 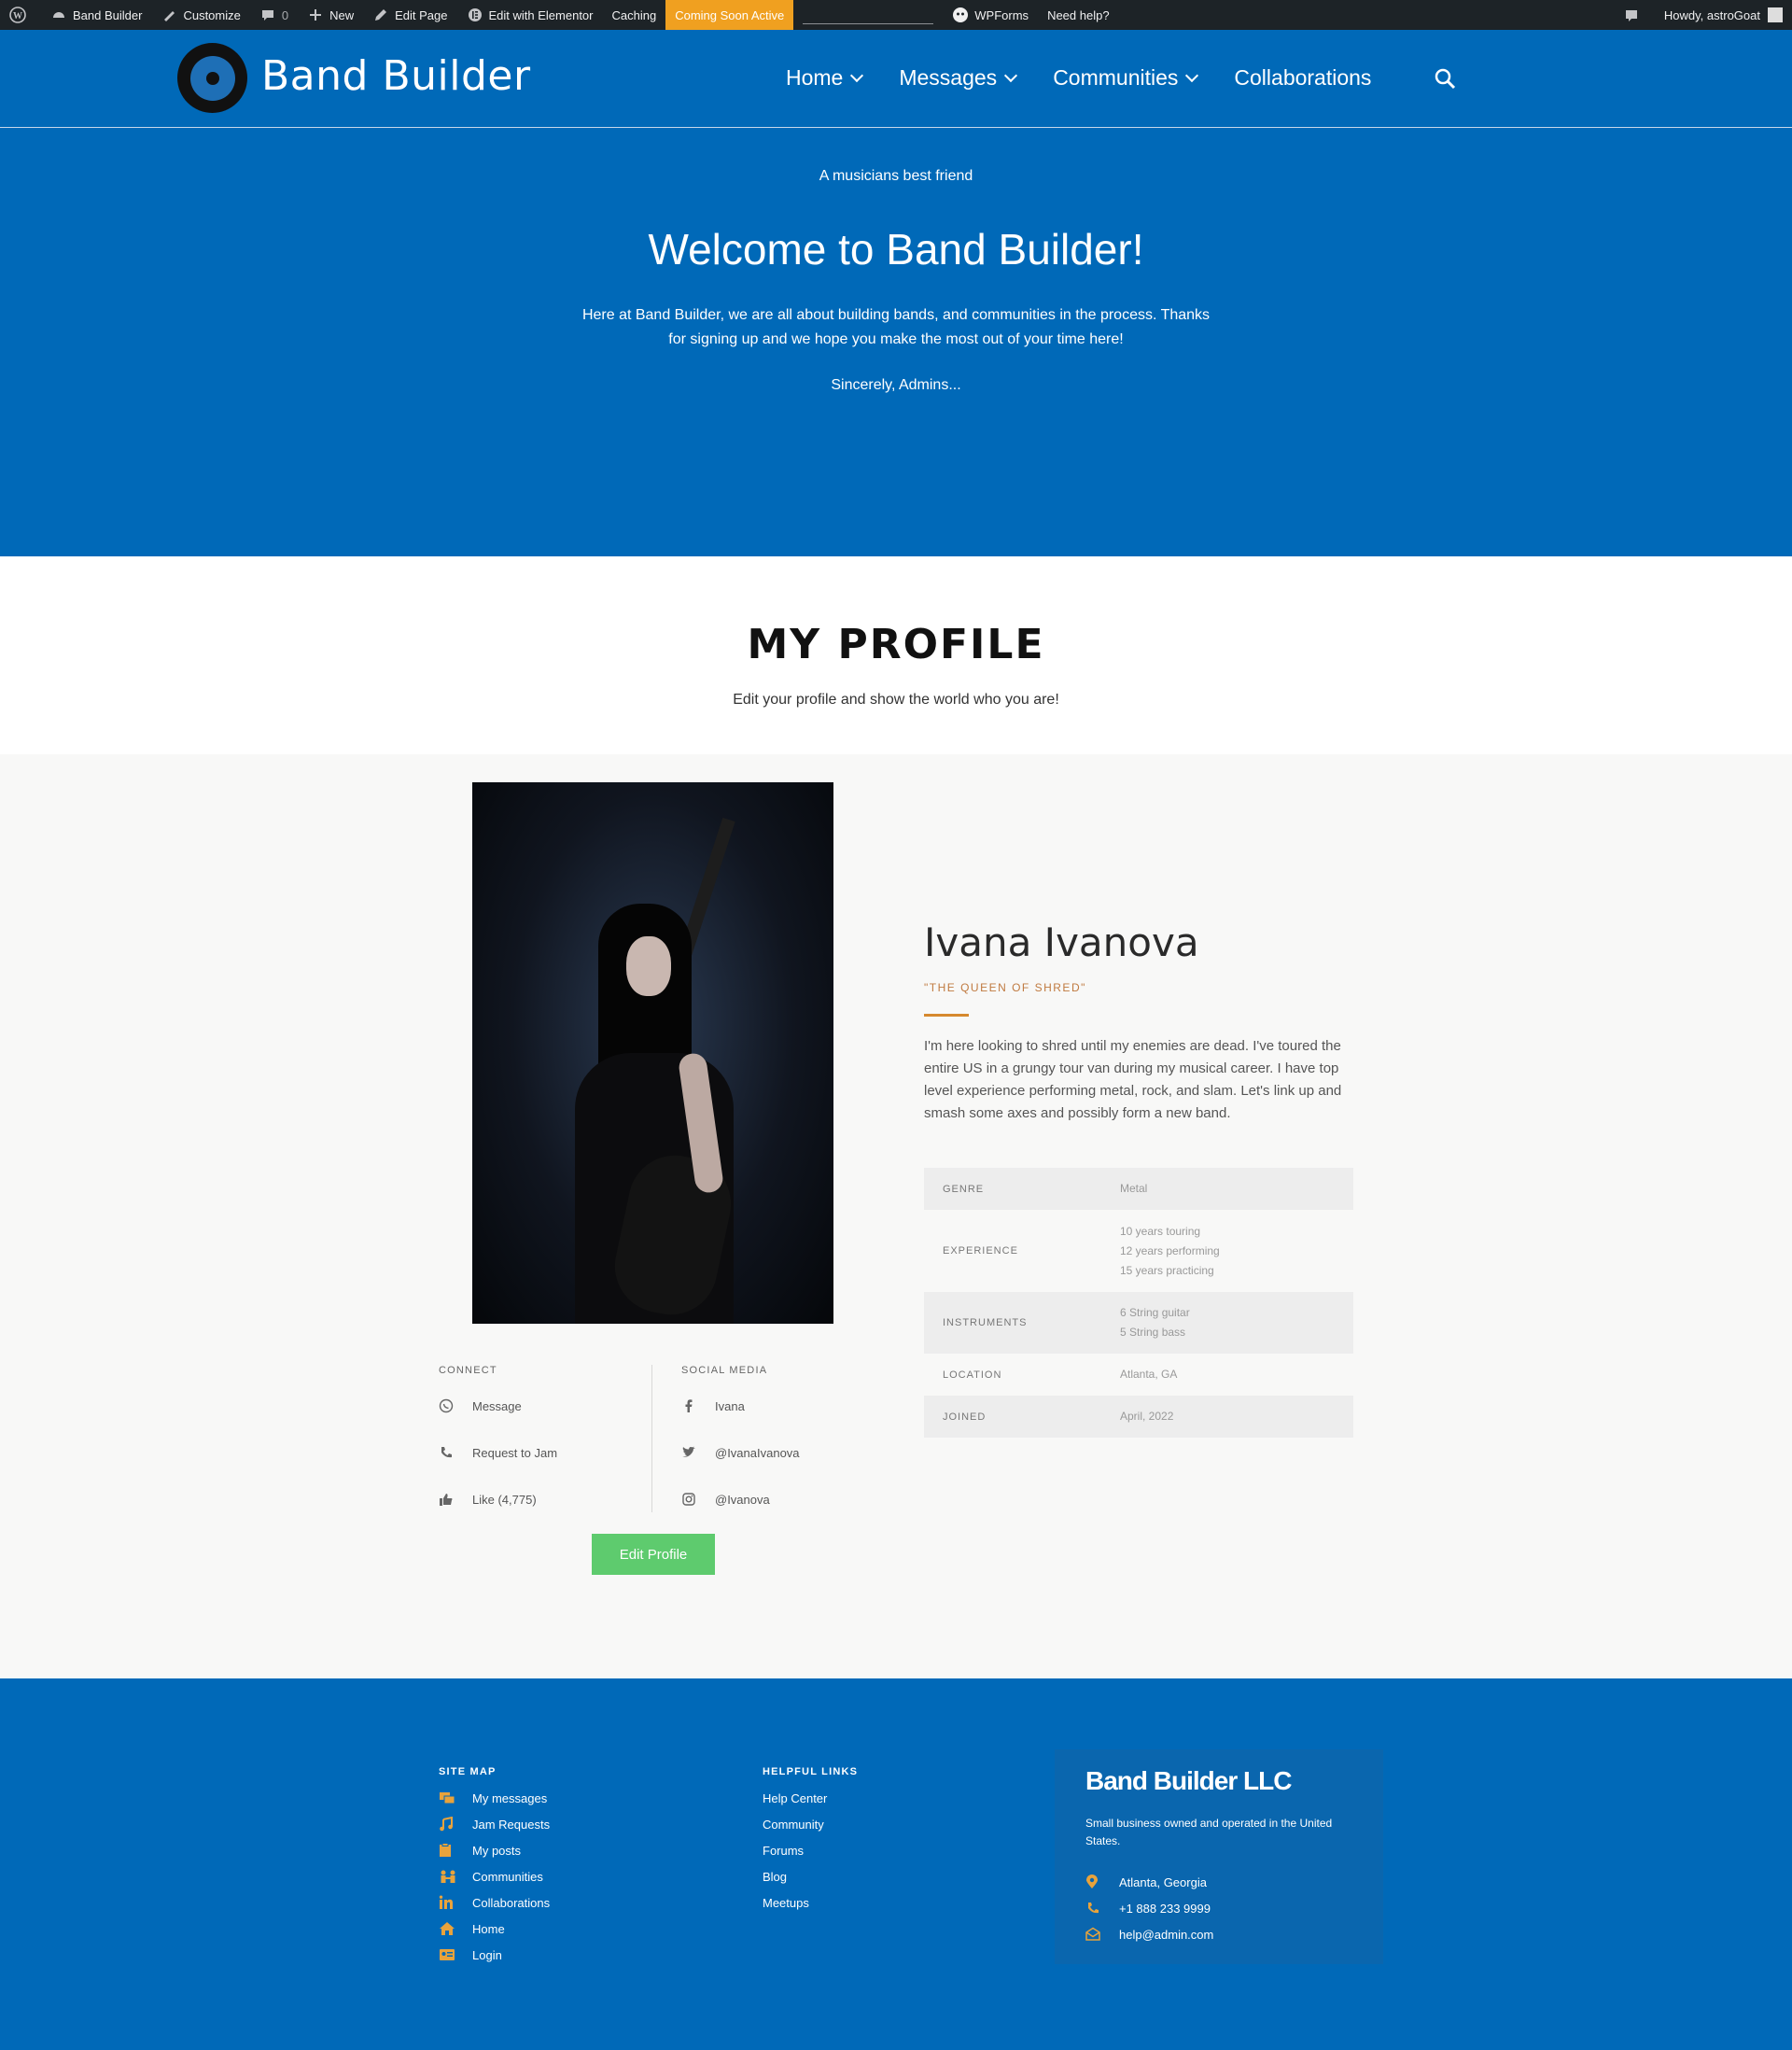 I want to click on admin-need-help-link: Need help?, so click(x=1078, y=15).